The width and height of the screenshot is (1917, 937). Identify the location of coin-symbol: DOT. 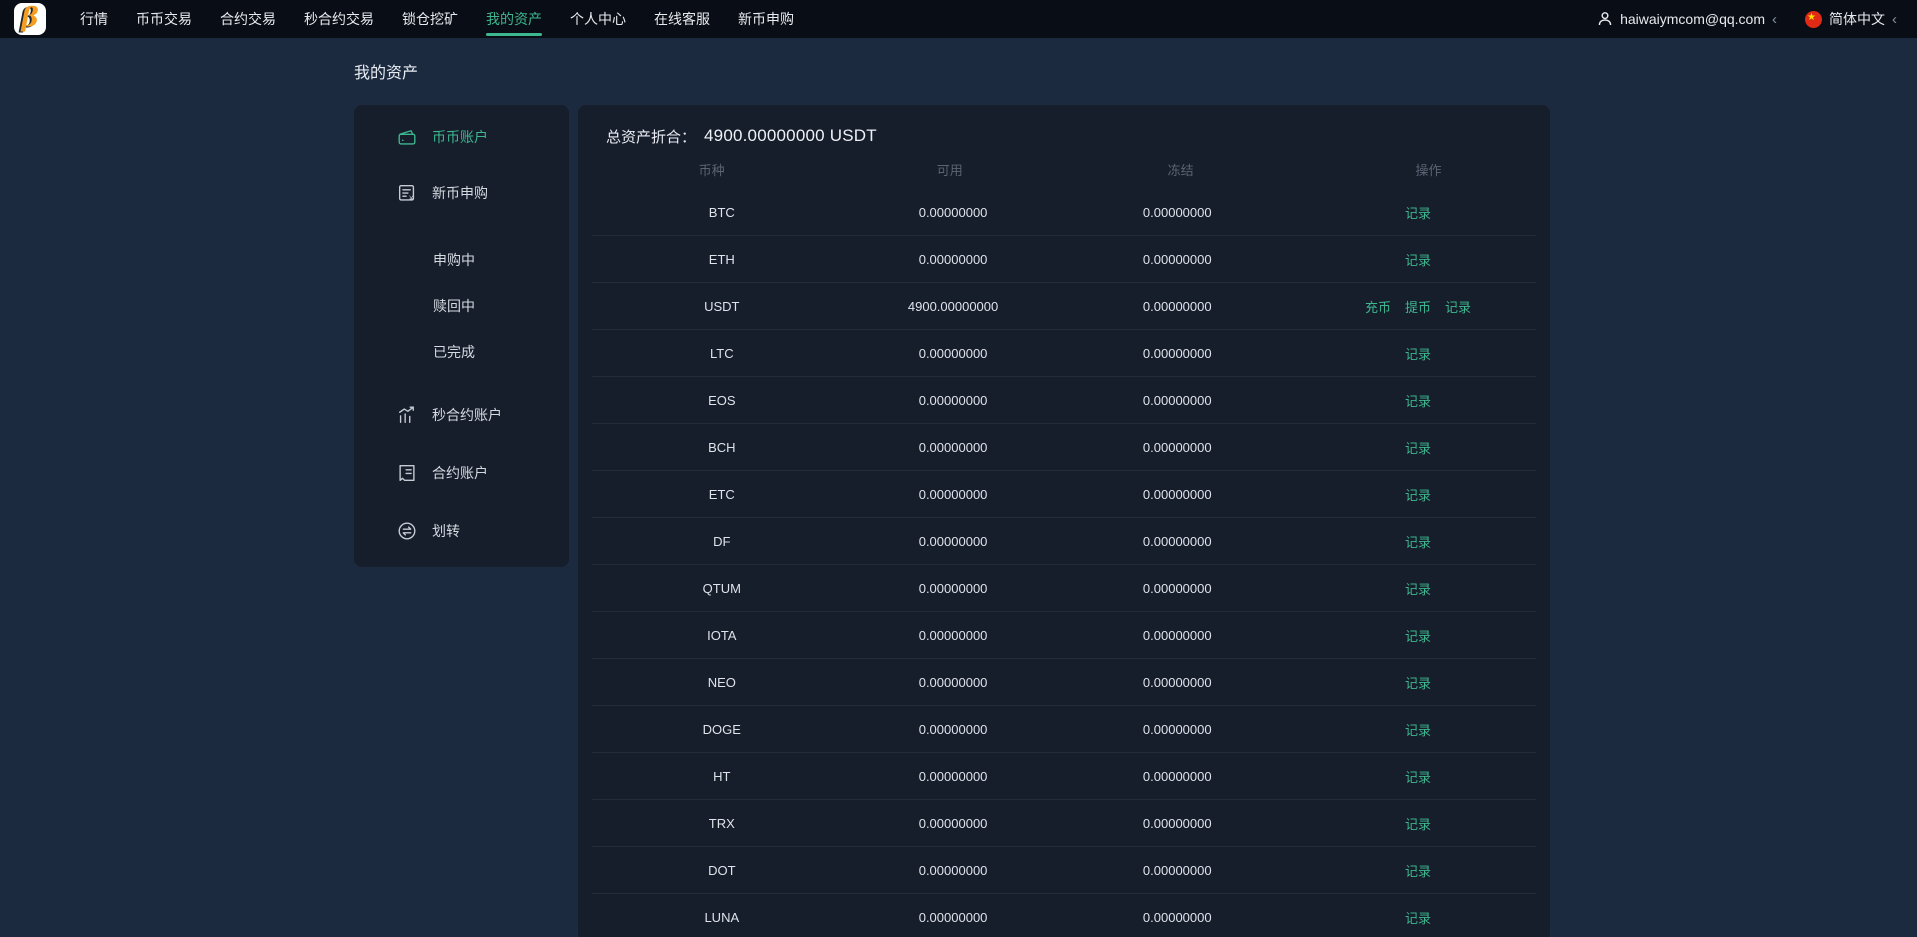
(722, 870).